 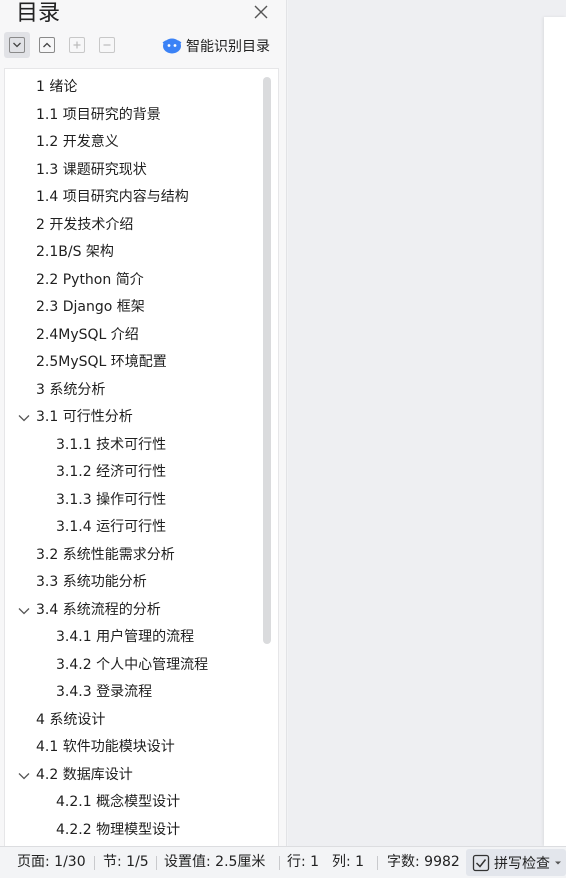 I want to click on smart-recognize-label: 智能识别目录, so click(x=228, y=47).